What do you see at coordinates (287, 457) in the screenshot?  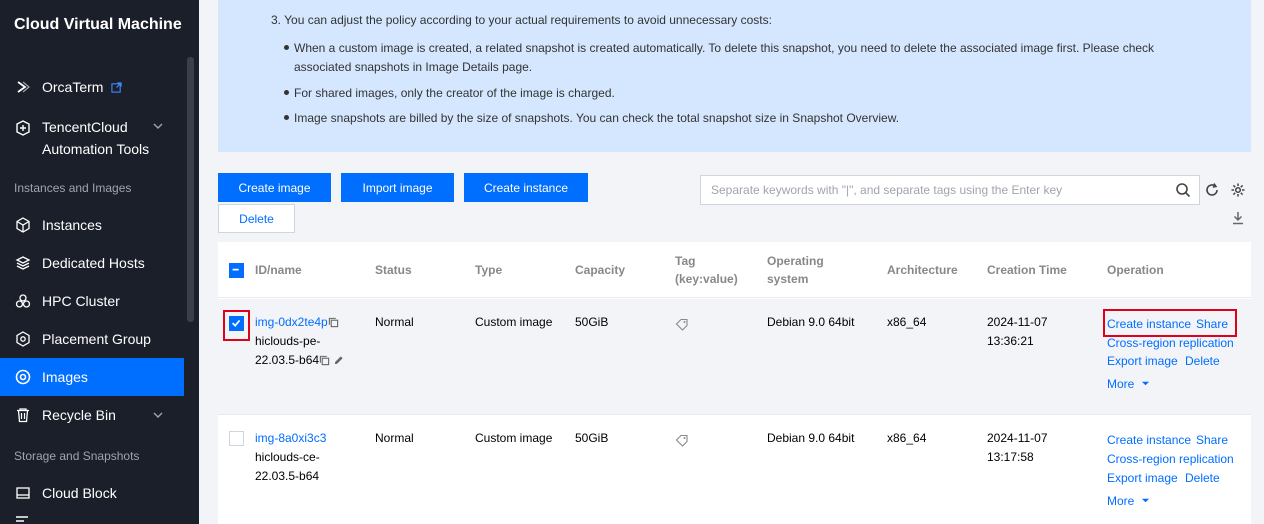 I see `image-name: hiclouds-ce-` at bounding box center [287, 457].